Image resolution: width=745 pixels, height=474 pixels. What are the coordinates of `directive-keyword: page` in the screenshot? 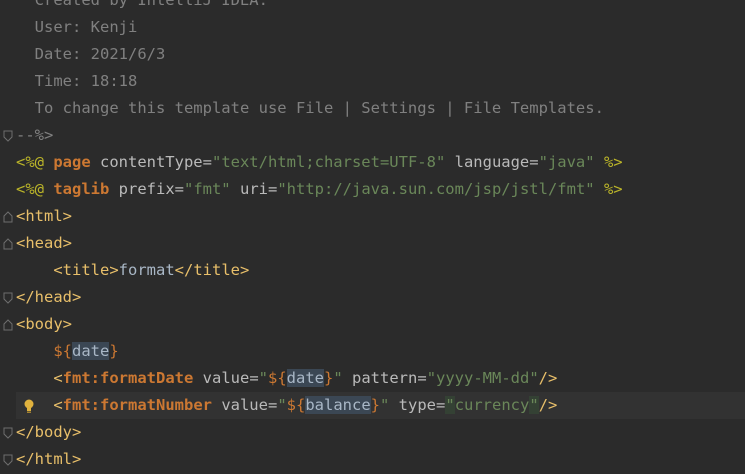 It's located at (72, 162).